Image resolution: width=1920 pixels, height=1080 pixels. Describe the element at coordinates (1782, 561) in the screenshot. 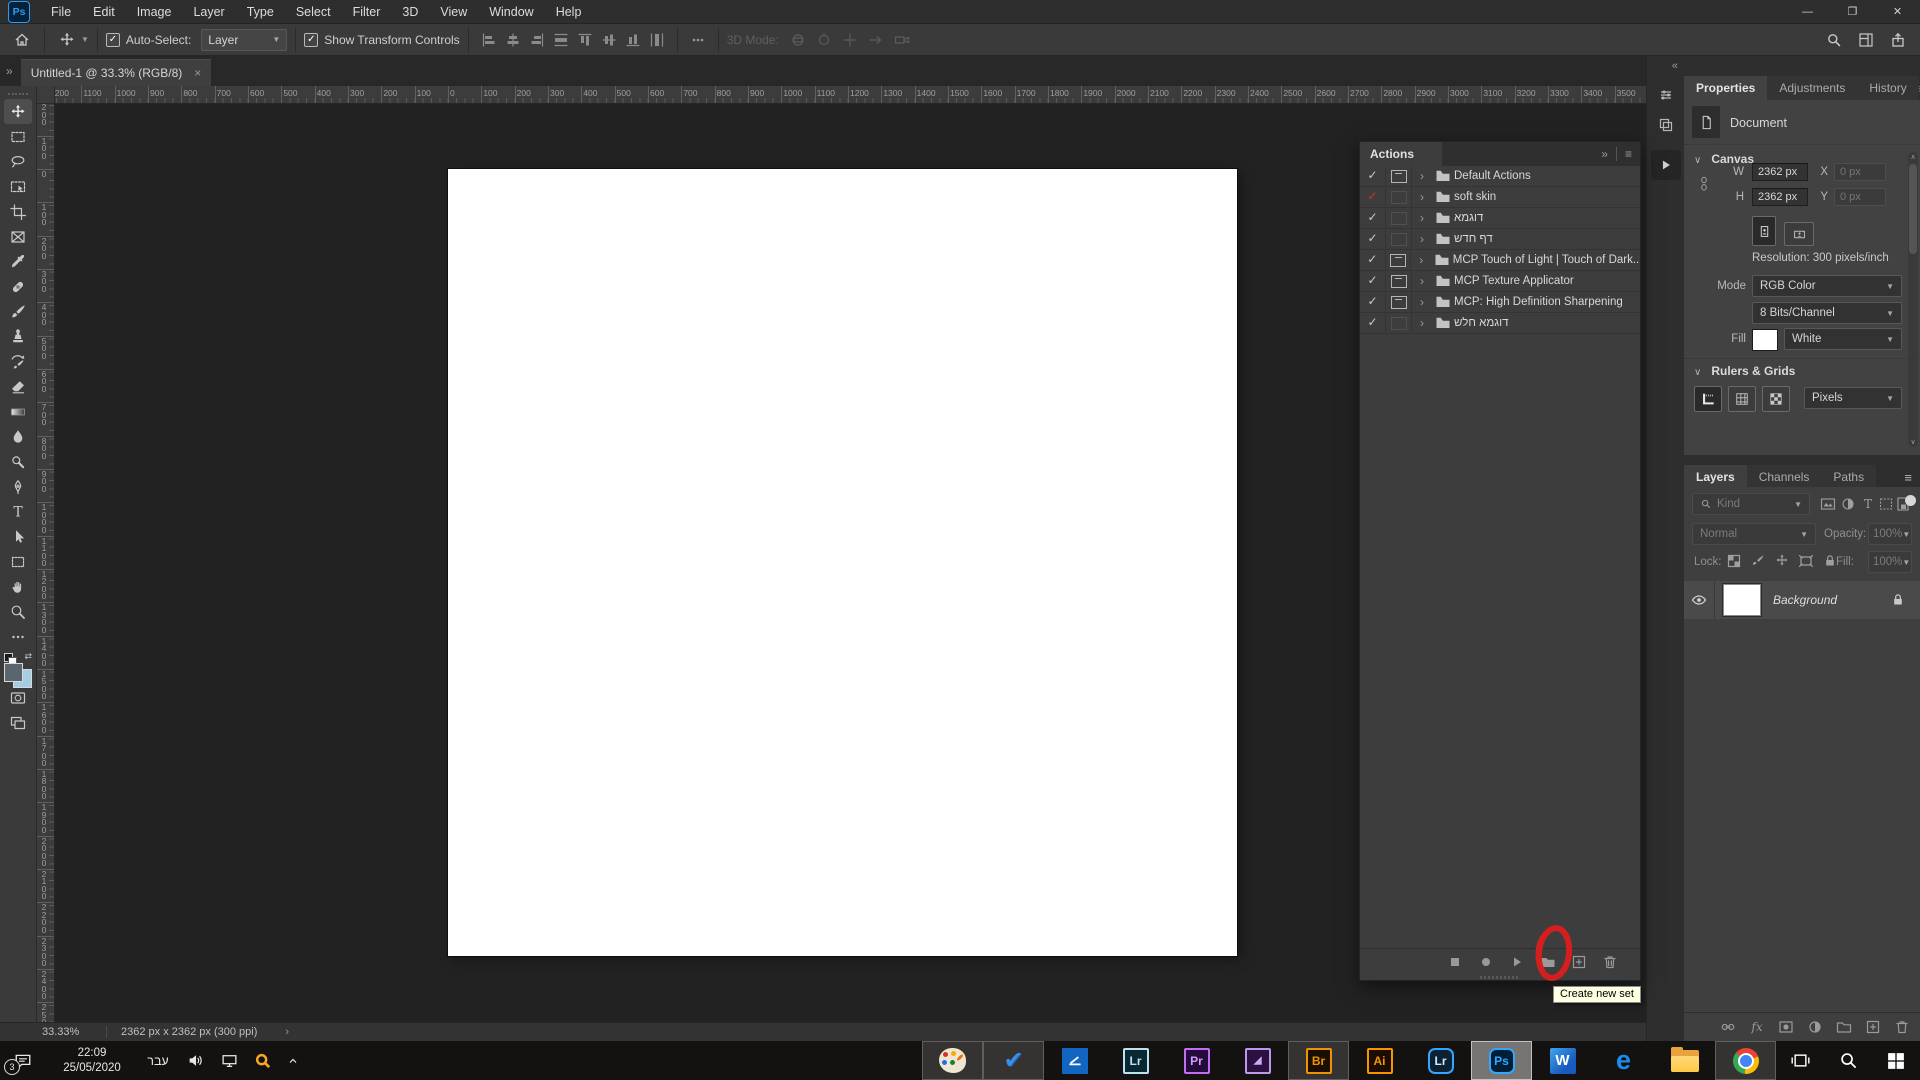

I see `lock-position-icon` at that location.